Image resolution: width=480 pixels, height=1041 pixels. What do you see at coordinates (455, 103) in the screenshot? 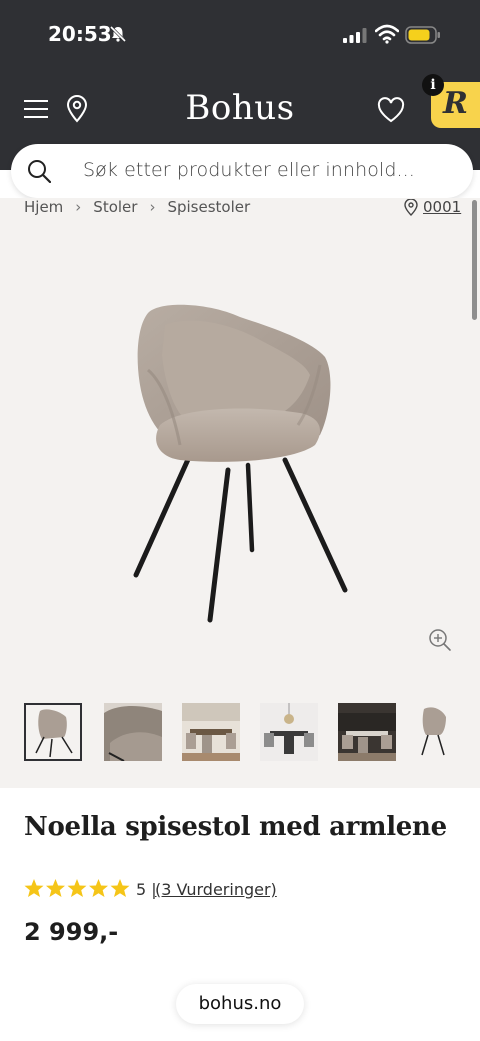
I see `loyalty-badge-letter: R` at bounding box center [455, 103].